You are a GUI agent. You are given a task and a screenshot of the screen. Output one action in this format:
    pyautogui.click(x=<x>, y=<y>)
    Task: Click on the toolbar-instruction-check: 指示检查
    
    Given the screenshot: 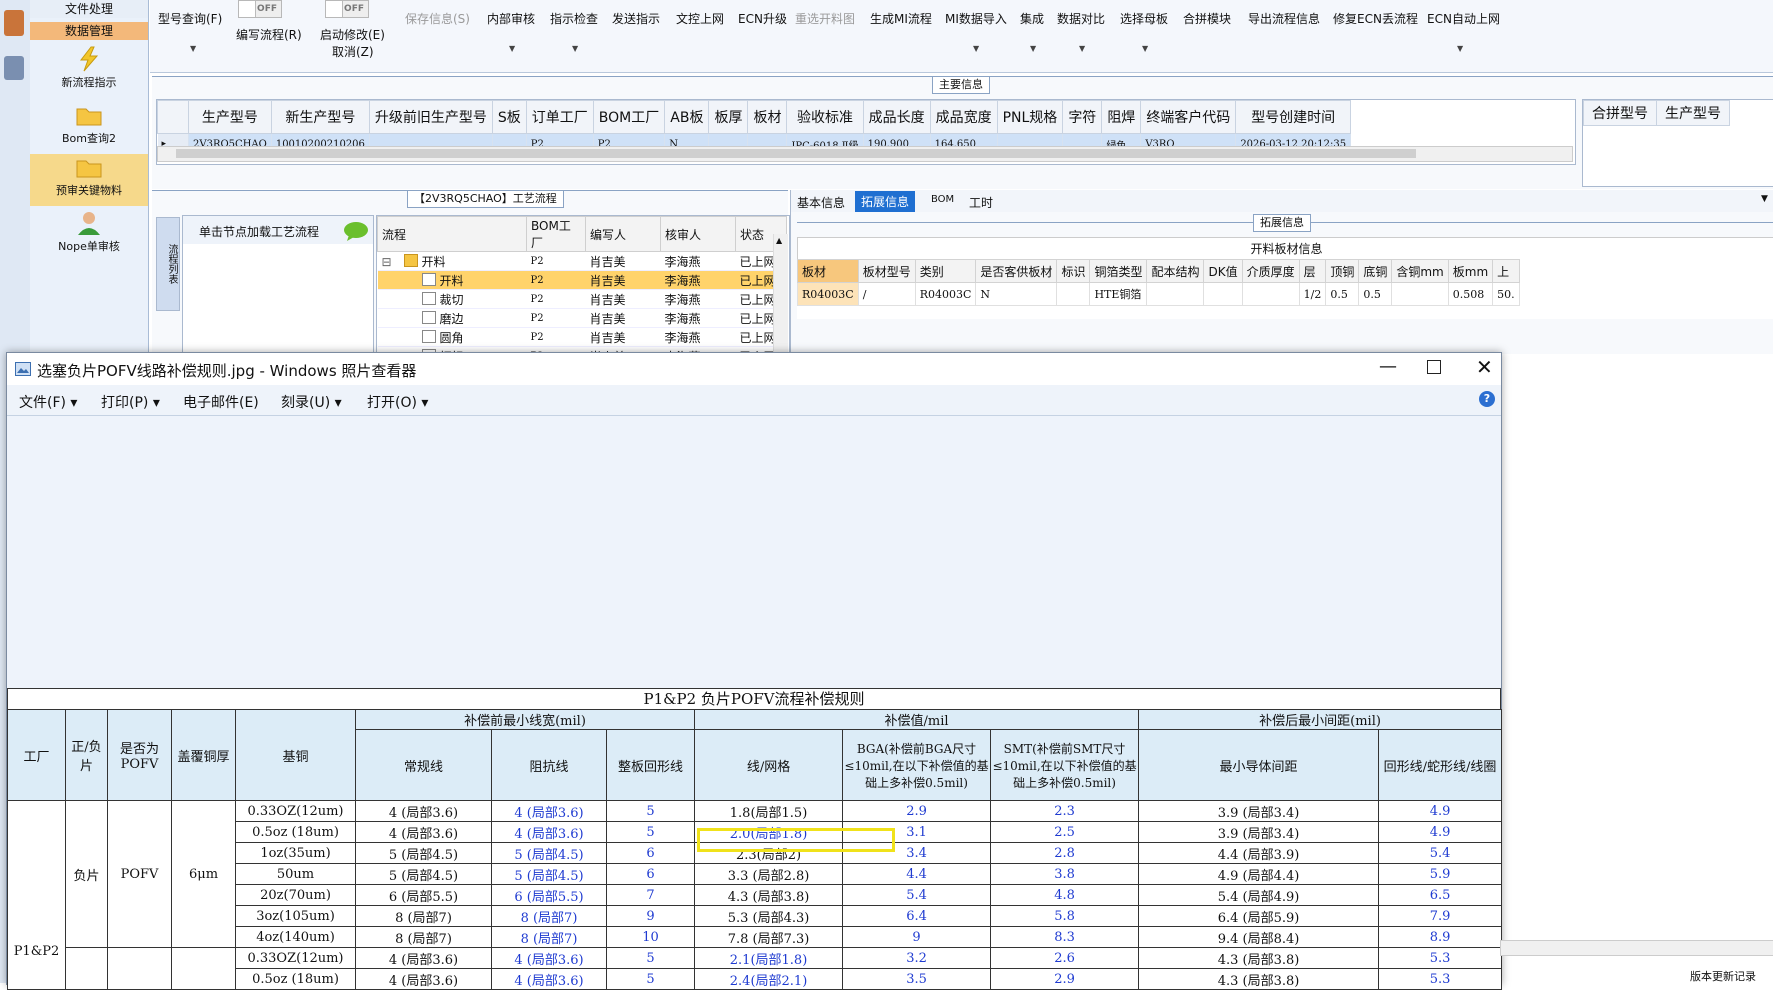 What is the action you would take?
    pyautogui.click(x=574, y=18)
    